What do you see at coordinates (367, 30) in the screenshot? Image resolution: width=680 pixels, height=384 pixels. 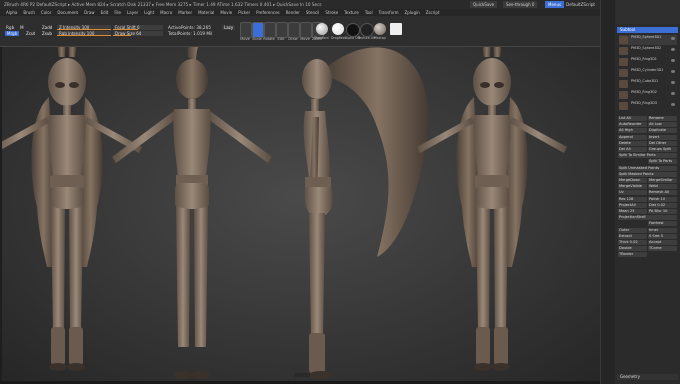 I see `texture-icon` at bounding box center [367, 30].